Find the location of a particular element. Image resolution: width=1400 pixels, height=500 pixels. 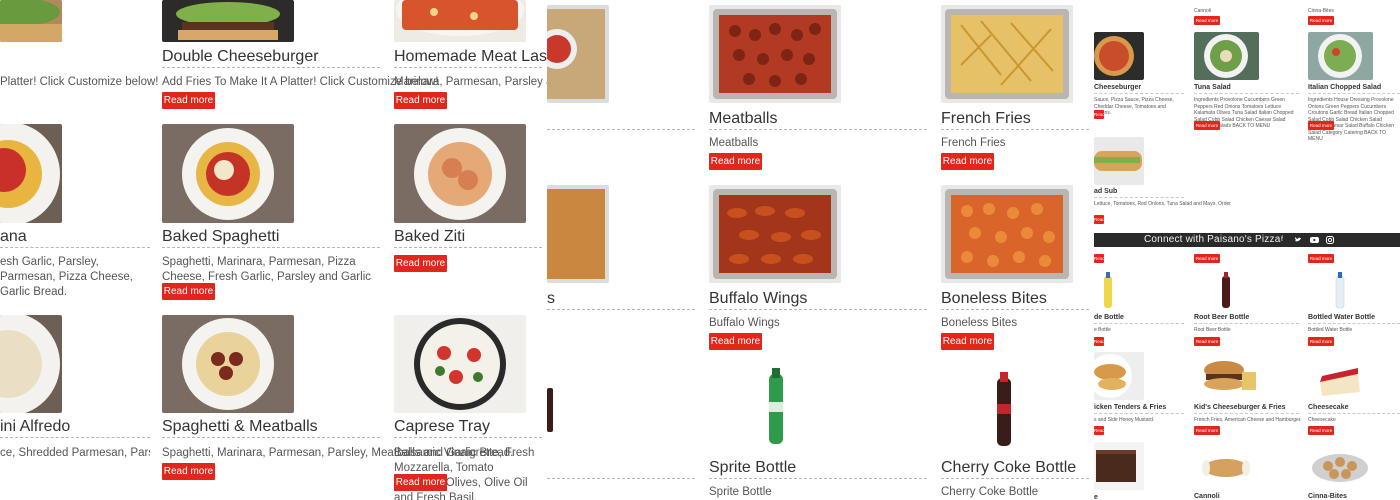

card-desc: Root Beer Bottle is located at coordinates (1212, 330).